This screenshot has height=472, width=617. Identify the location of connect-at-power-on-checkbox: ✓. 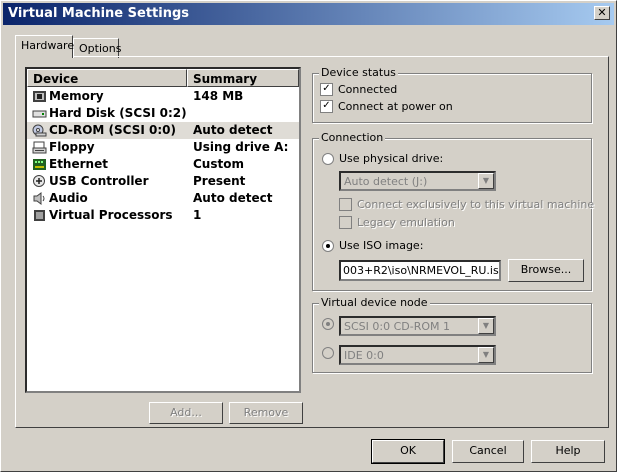
(326, 106).